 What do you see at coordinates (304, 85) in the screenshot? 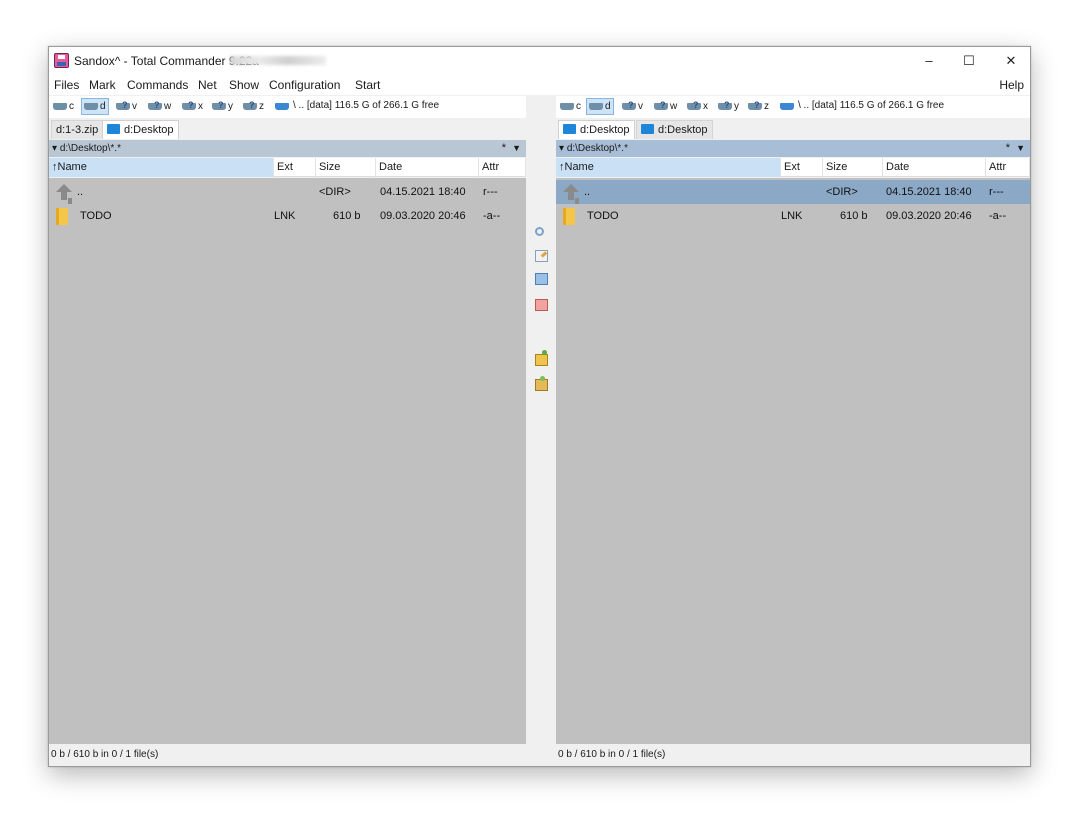
I see `menu-configuration: Configuration` at bounding box center [304, 85].